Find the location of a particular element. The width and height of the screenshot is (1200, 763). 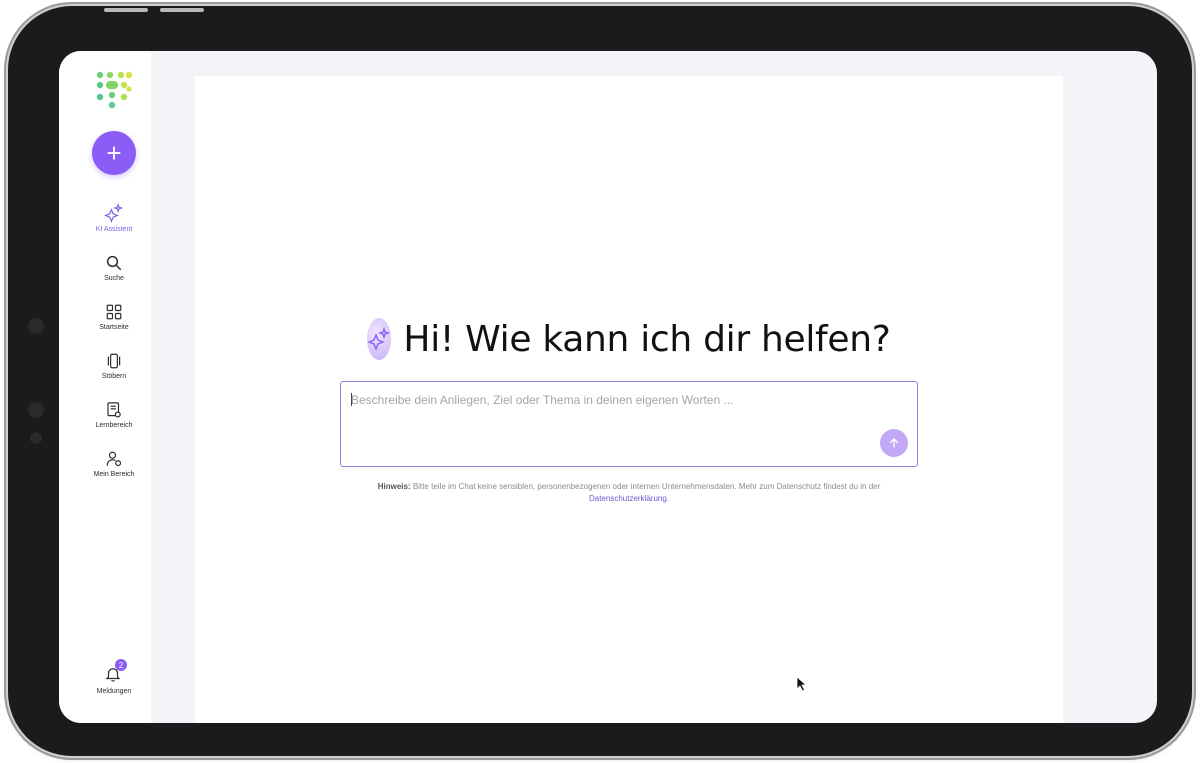

chat-input-box is located at coordinates (629, 424).